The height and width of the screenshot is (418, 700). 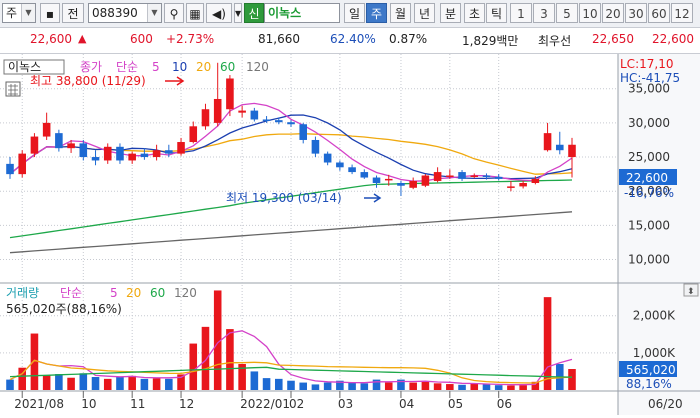 I want to click on time-tick-label: 11, so click(x=137, y=404).